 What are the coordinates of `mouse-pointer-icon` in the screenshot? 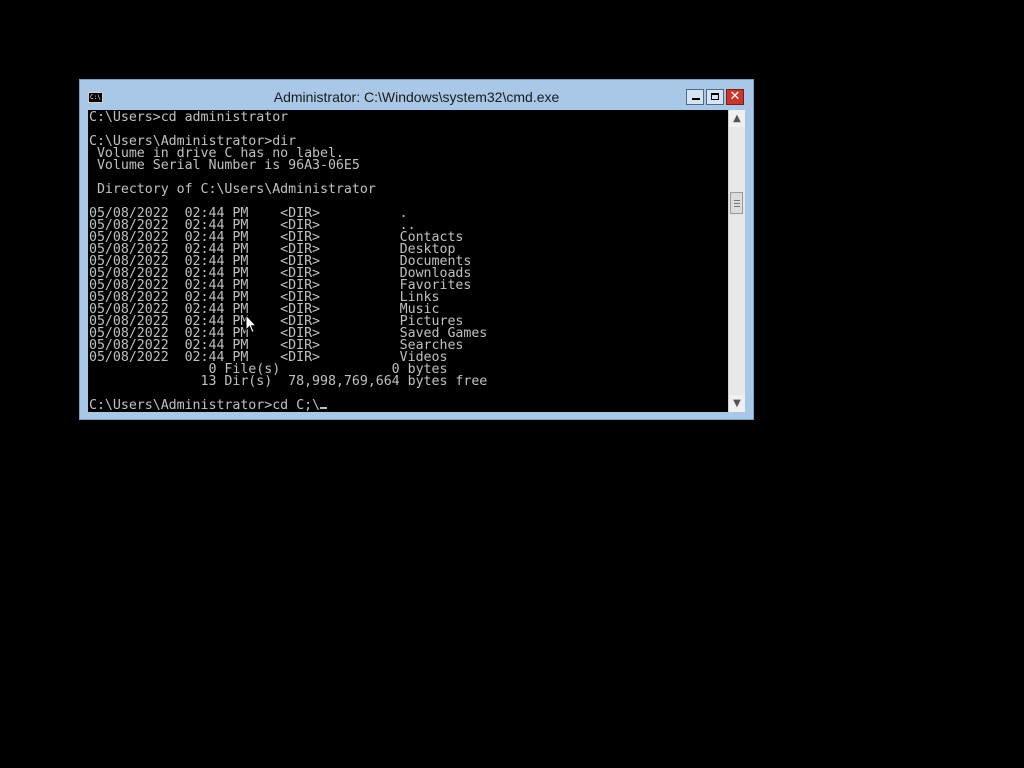 It's located at (251, 324).